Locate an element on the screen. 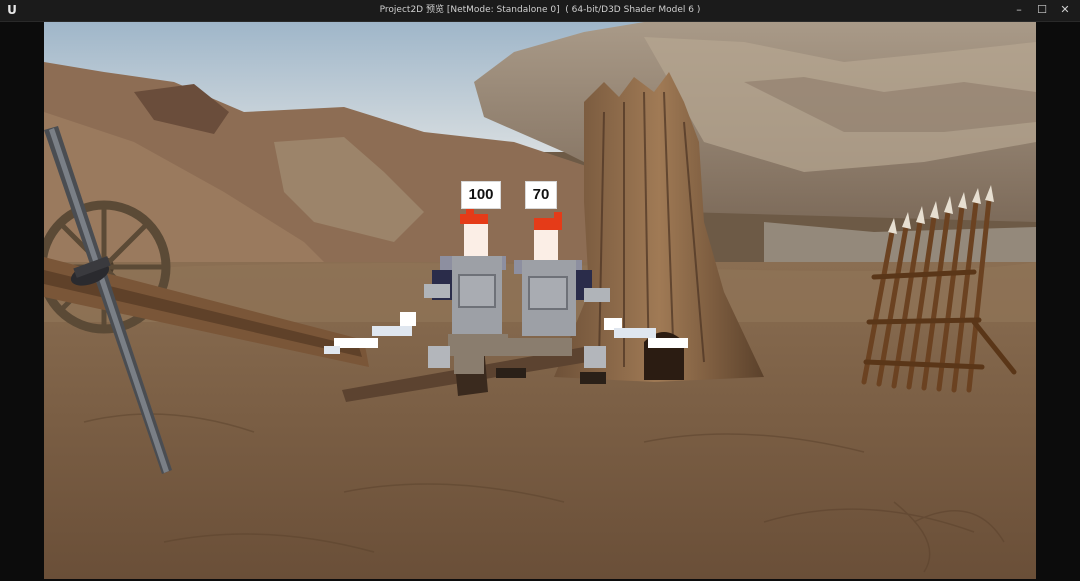 This screenshot has height=581, width=1080. health-label-left: 100 is located at coordinates (481, 195).